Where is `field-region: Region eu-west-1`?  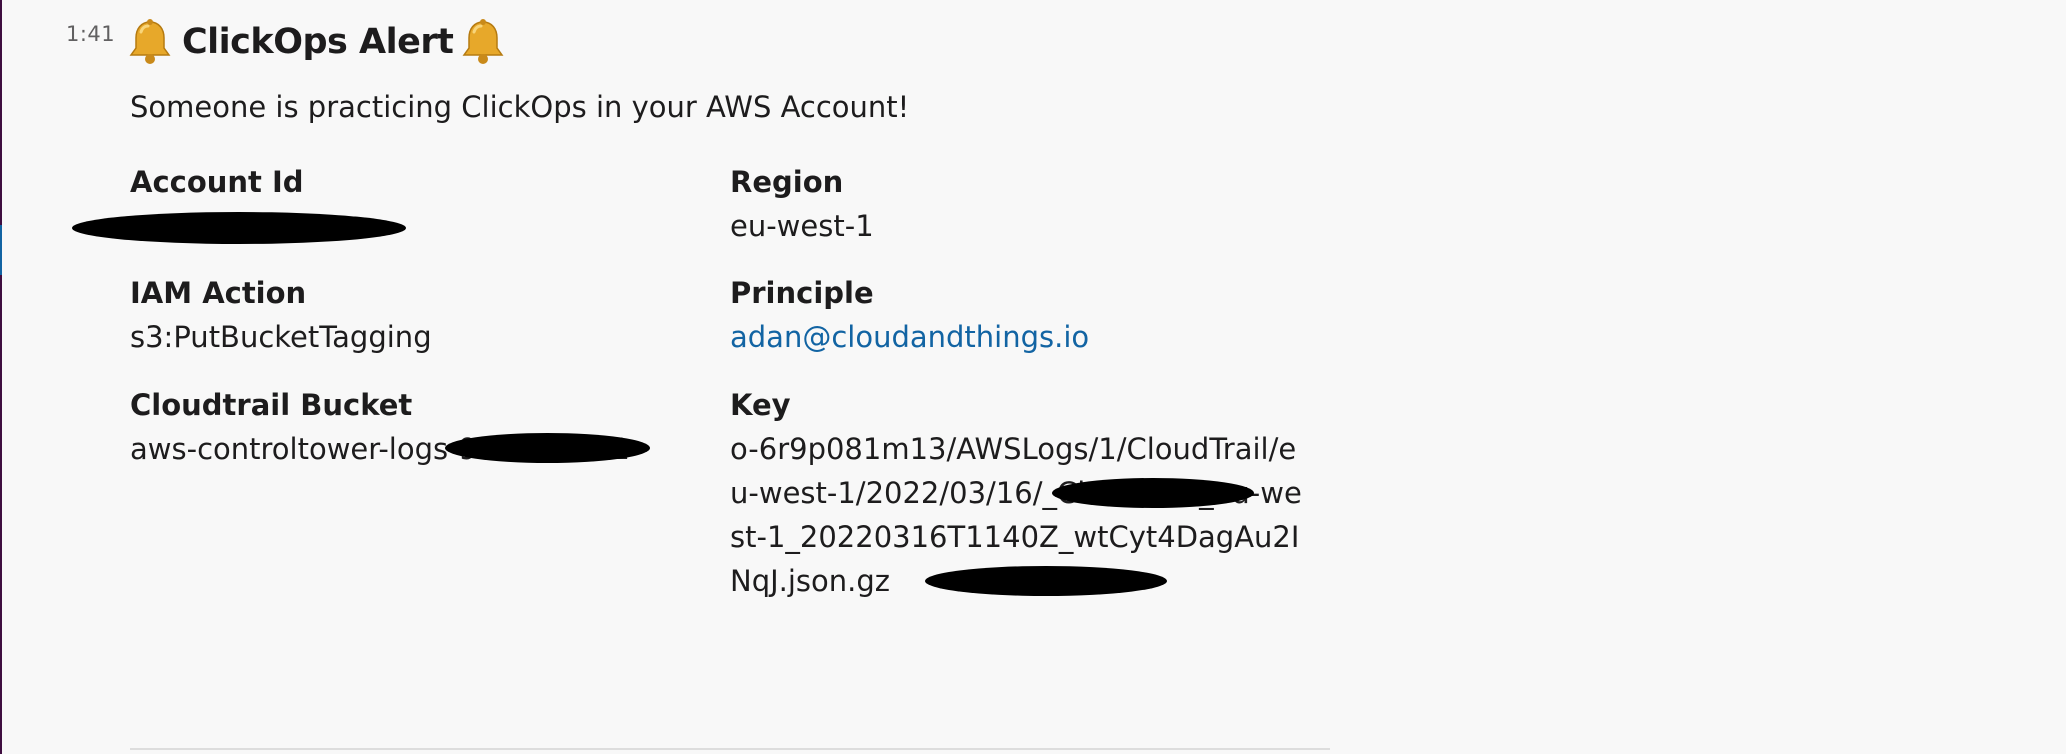 field-region: Region eu-west-1 is located at coordinates (1020, 204).